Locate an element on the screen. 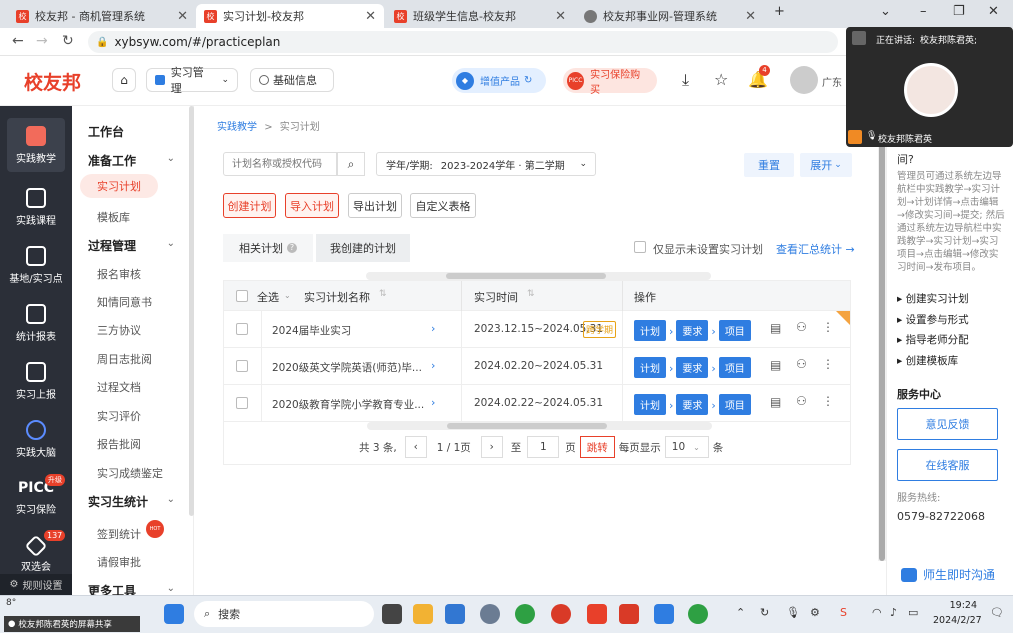 The image size is (1013, 633). wifi-icon: ◠ is located at coordinates (877, 612).